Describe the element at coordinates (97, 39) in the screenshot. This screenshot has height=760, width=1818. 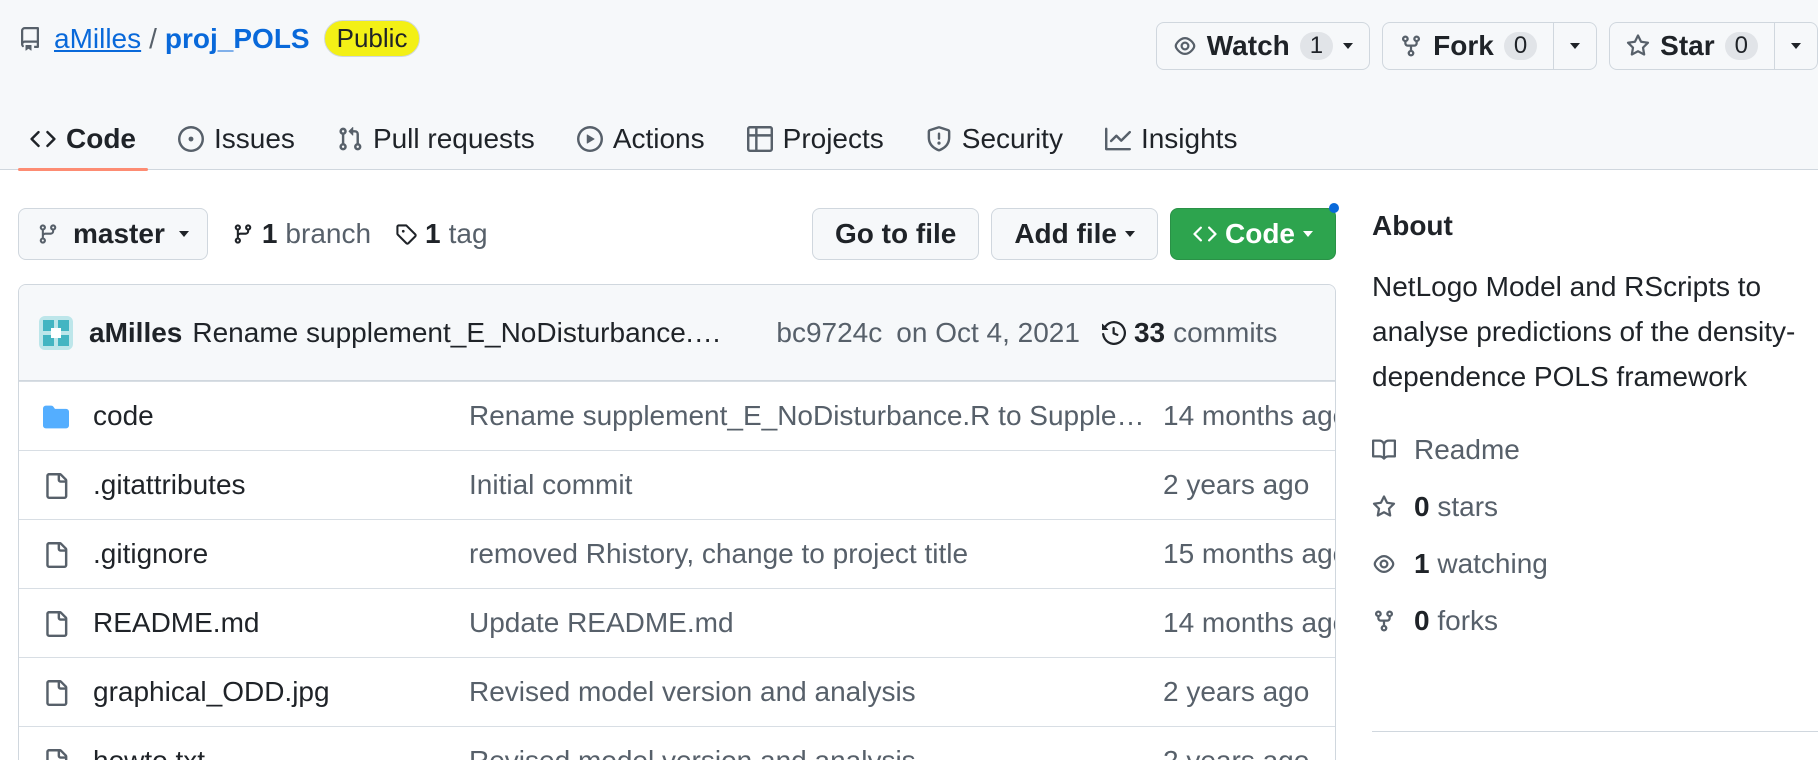
I see `repo-owner-link: aMilles` at that location.